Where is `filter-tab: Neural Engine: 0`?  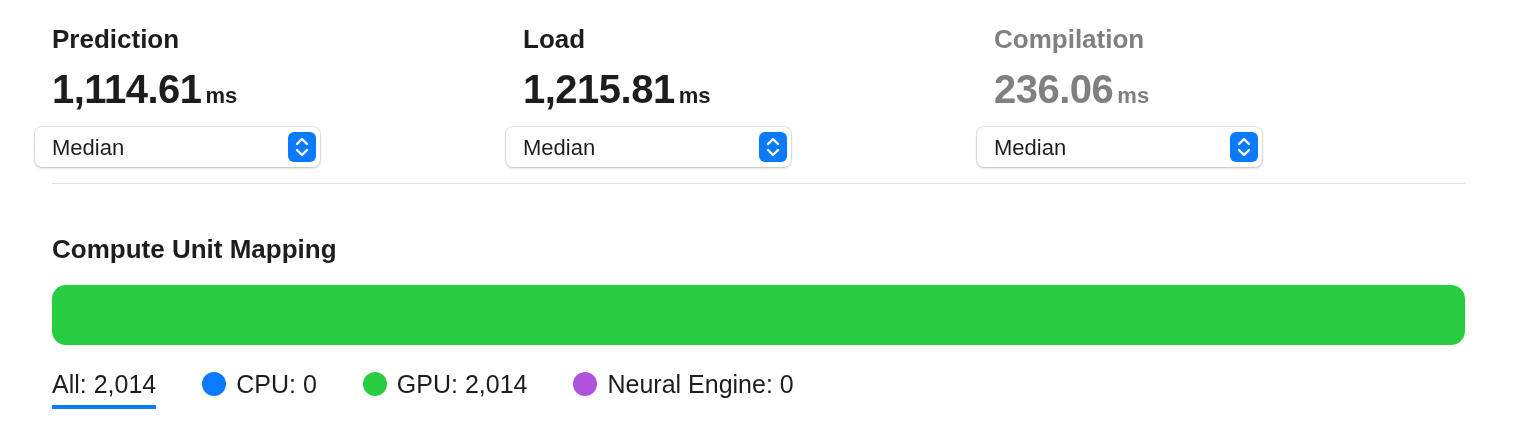 filter-tab: Neural Engine: 0 is located at coordinates (683, 389).